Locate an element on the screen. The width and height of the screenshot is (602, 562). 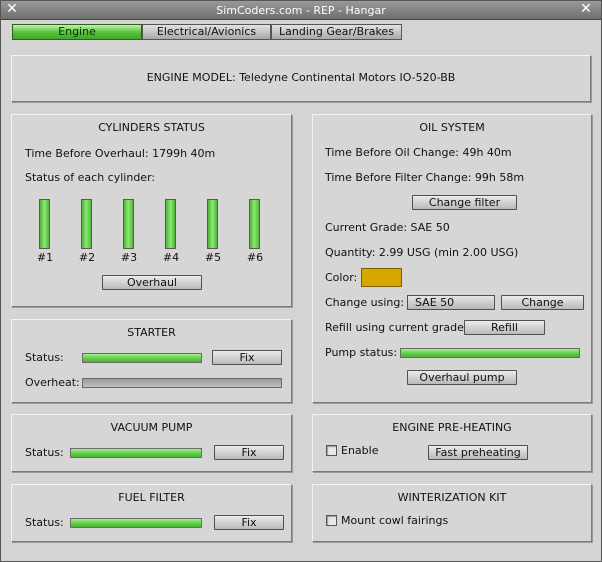
current-grade: Current Grade: SAE 50 is located at coordinates (387, 227).